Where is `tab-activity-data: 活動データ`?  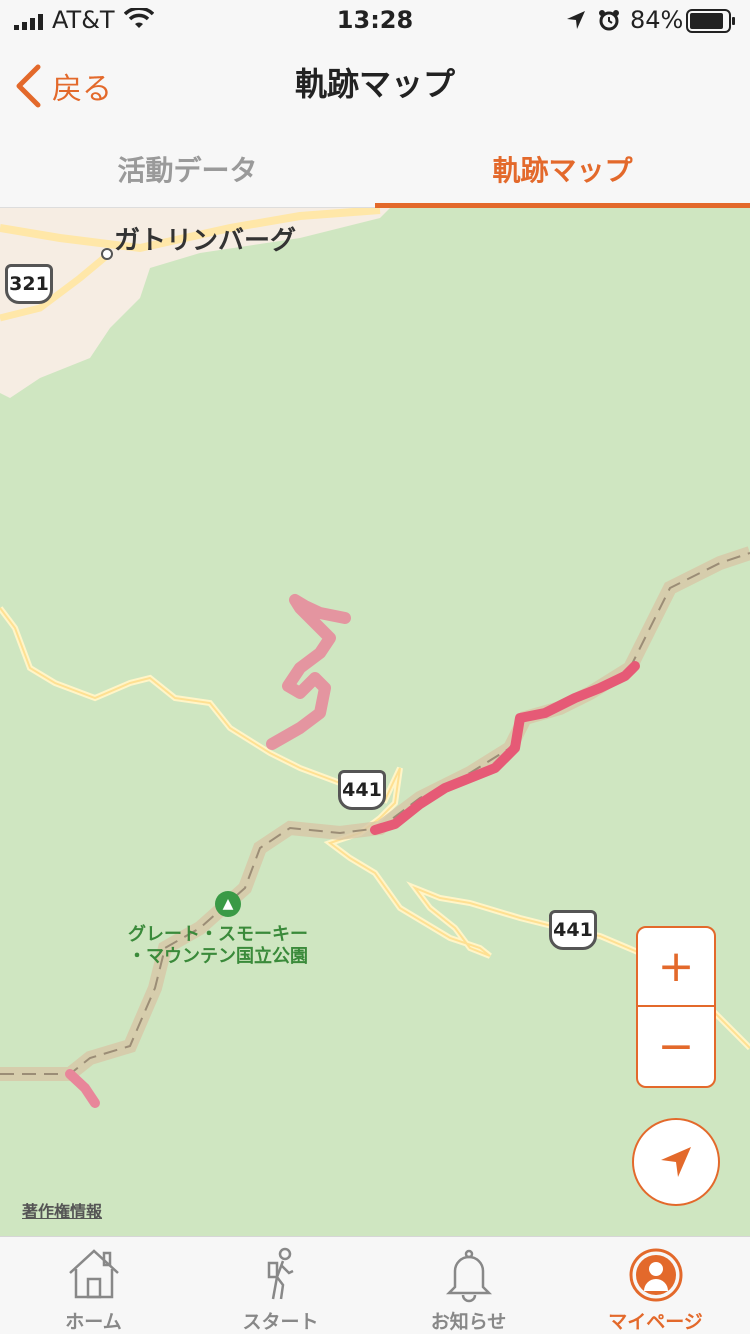 tab-activity-data: 活動データ is located at coordinates (187, 169).